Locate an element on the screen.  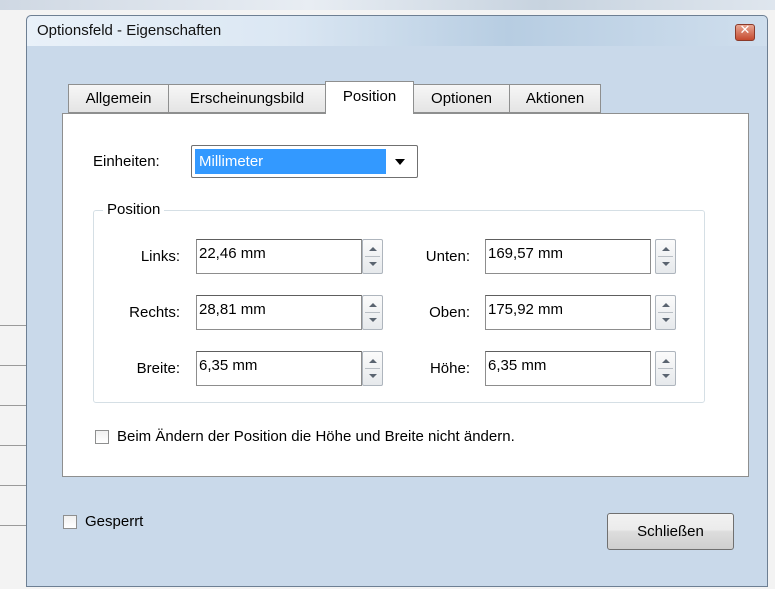
top-input: 175,92 mm is located at coordinates (568, 312).